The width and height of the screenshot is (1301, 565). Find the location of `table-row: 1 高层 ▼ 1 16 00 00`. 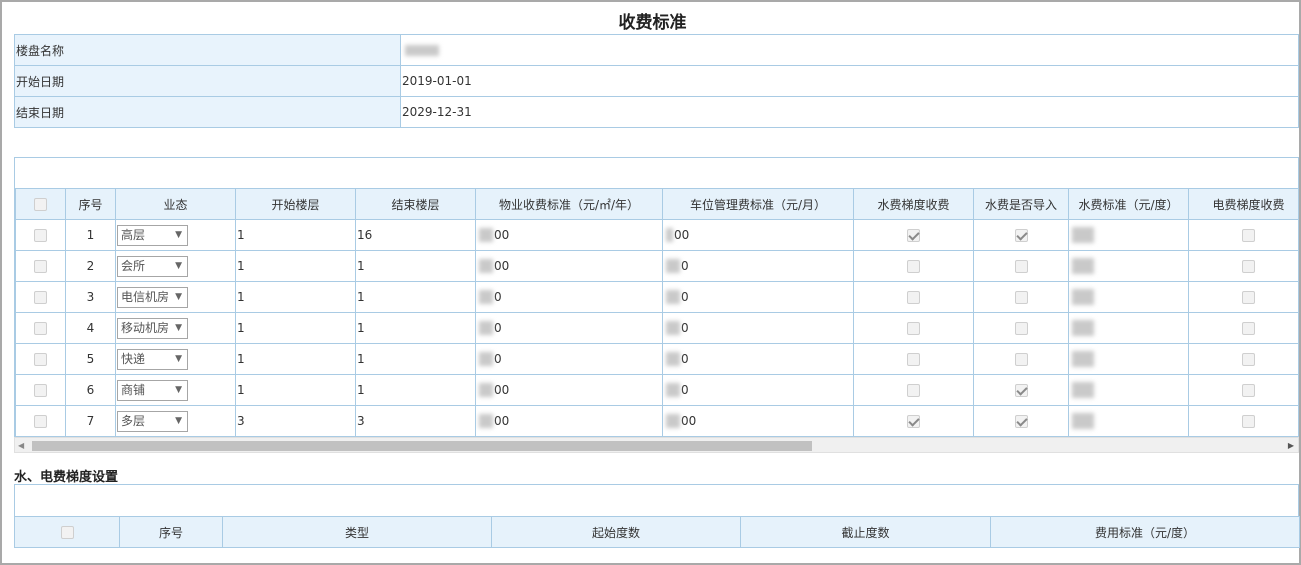

table-row: 1 高层 ▼ 1 16 00 00 is located at coordinates (656, 235).